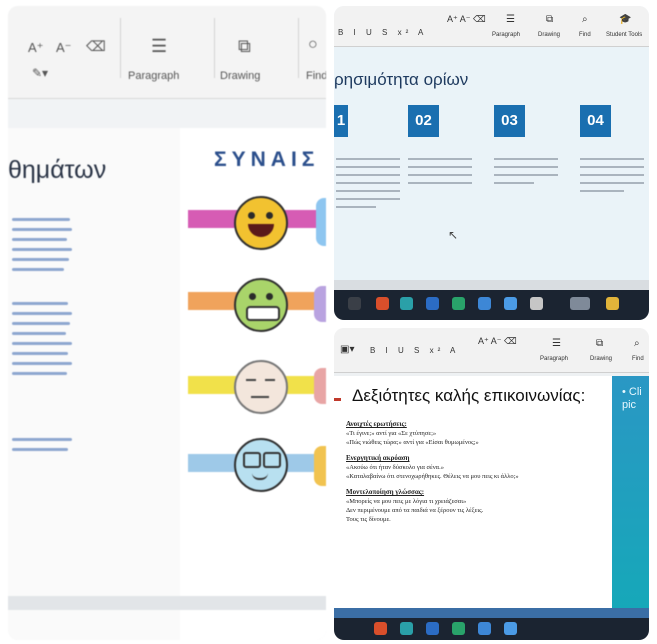 This screenshot has width=657, height=644. What do you see at coordinates (57, 170) in the screenshot?
I see `slide-title: θημάτων` at bounding box center [57, 170].